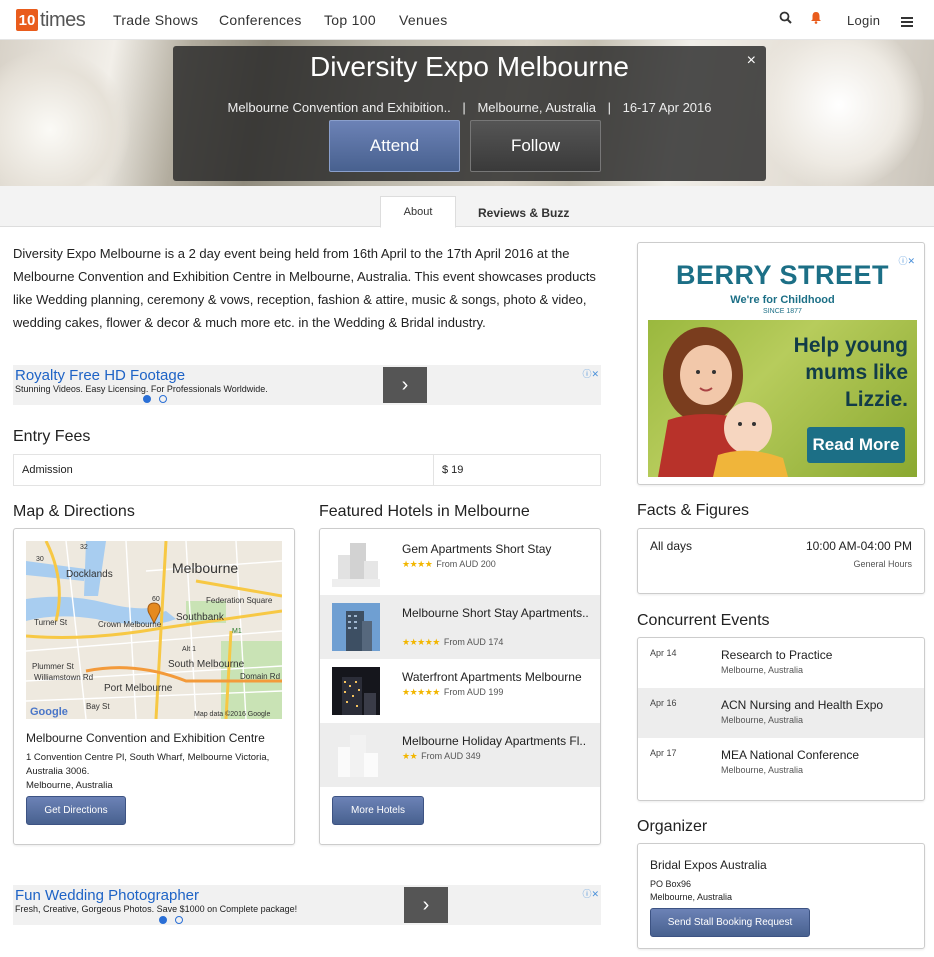 This screenshot has height=957, width=934. What do you see at coordinates (693, 510) in the screenshot?
I see `facts-figures-heading: Facts & Figures` at bounding box center [693, 510].